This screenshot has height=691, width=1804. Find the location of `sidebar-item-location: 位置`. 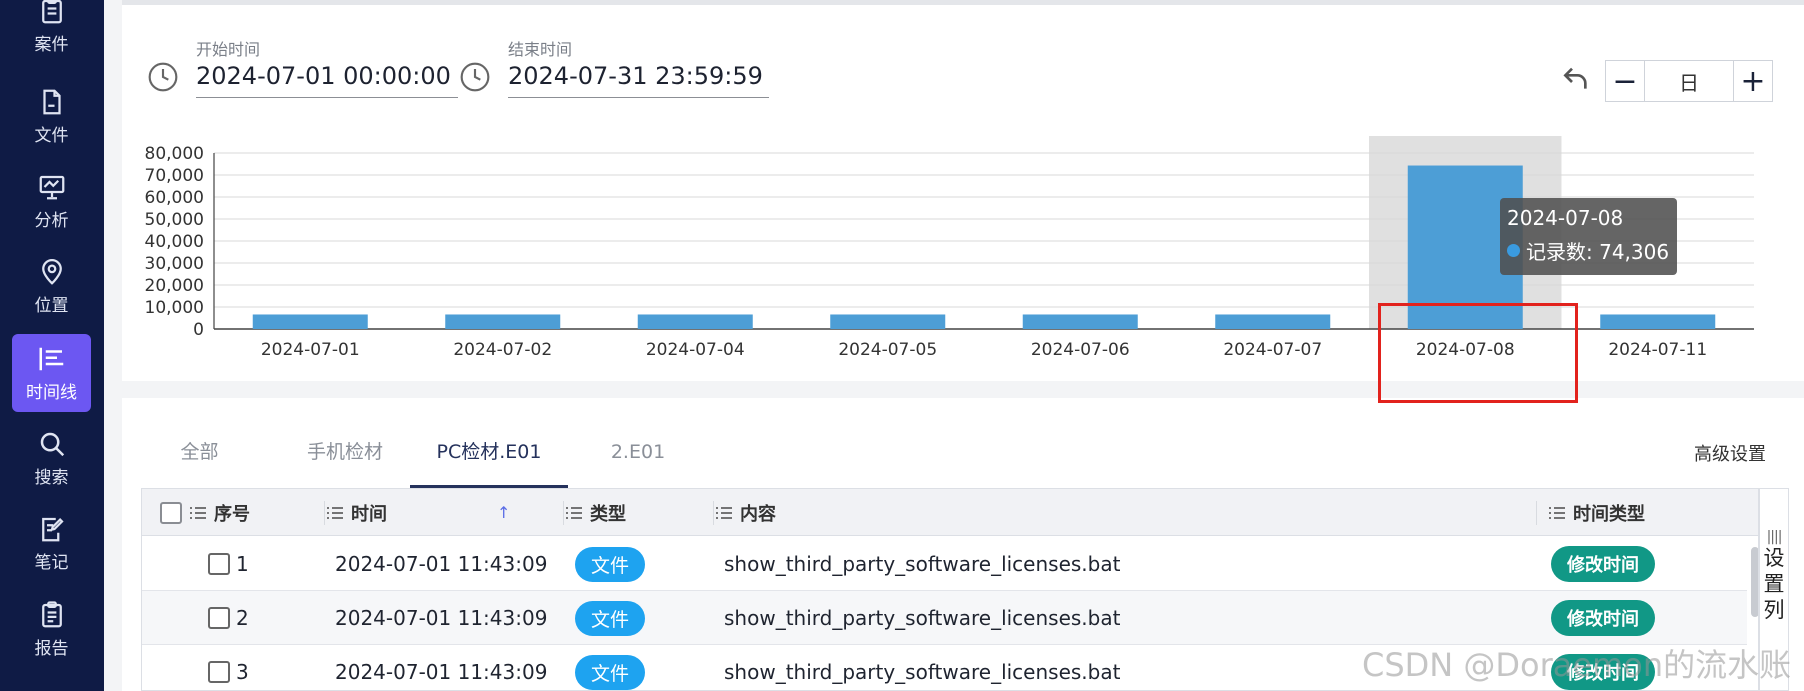

sidebar-item-location: 位置 is located at coordinates (51, 286).